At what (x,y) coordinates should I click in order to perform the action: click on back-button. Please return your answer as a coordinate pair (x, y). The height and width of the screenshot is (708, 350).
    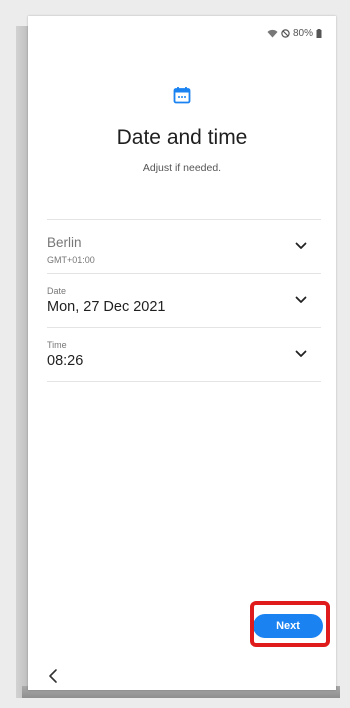
    Looking at the image, I should click on (54, 676).